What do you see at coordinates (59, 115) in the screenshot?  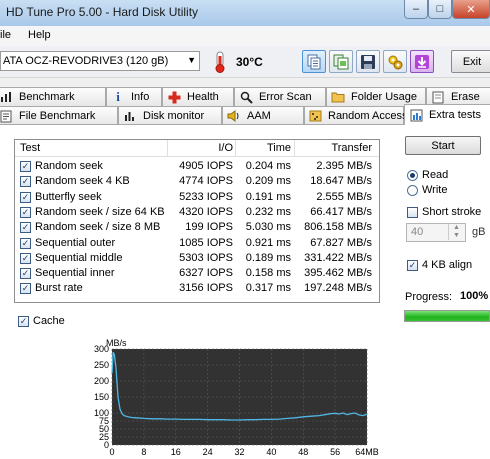 I see `tab-file-benchmark: File Benchmark` at bounding box center [59, 115].